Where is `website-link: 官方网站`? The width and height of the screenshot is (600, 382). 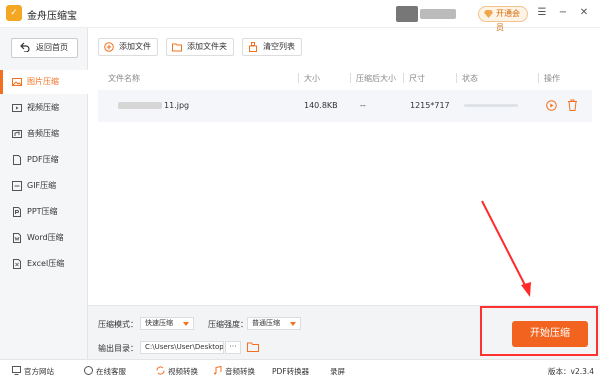
website-link: 官方网站 is located at coordinates (33, 371).